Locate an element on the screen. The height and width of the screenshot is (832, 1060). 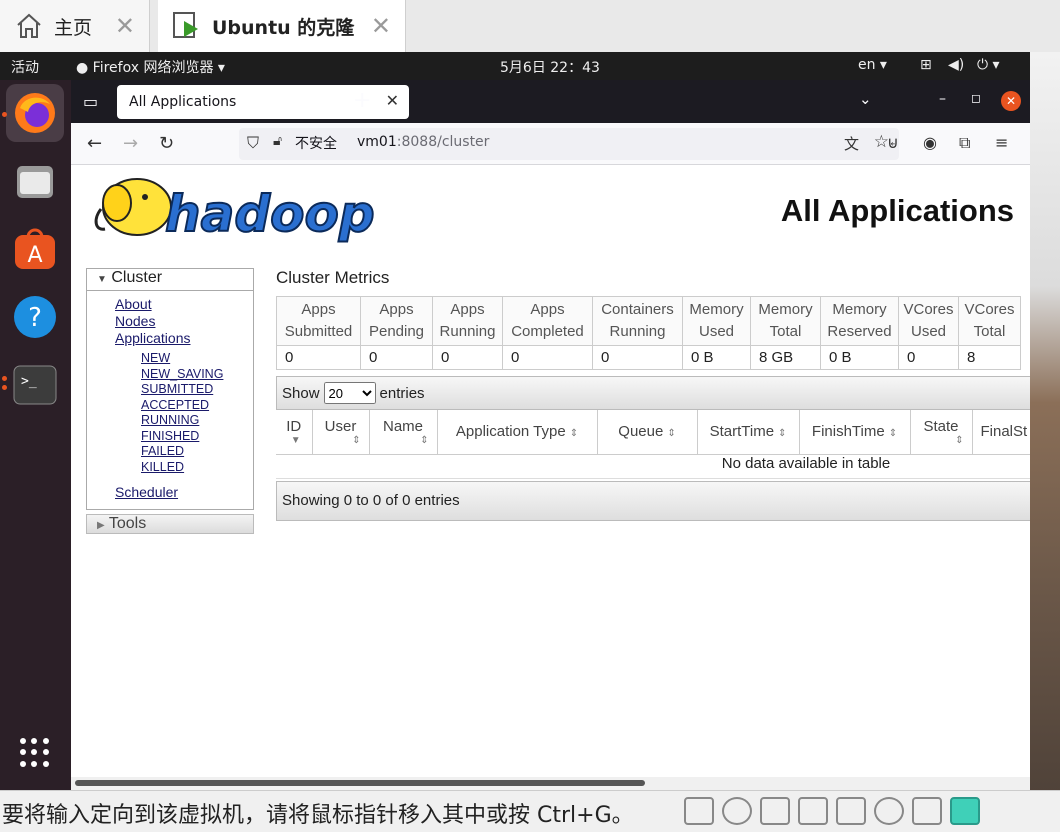
input-language: en ▾ is located at coordinates (872, 65).